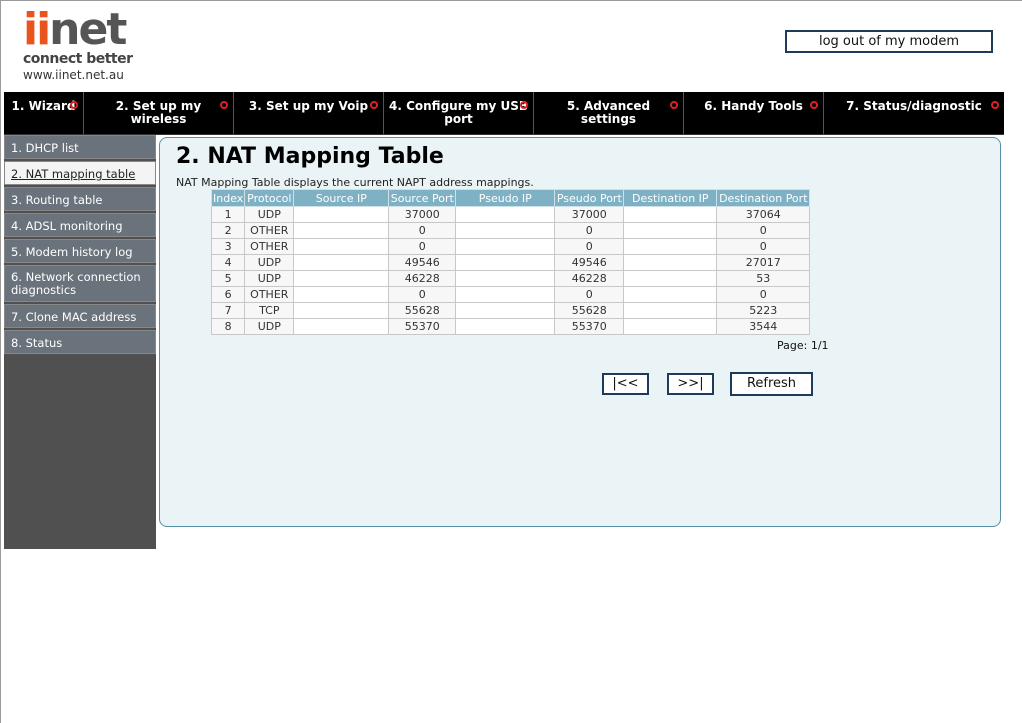  I want to click on table-row: 4 UDP 49546 49546 27017, so click(510, 262).